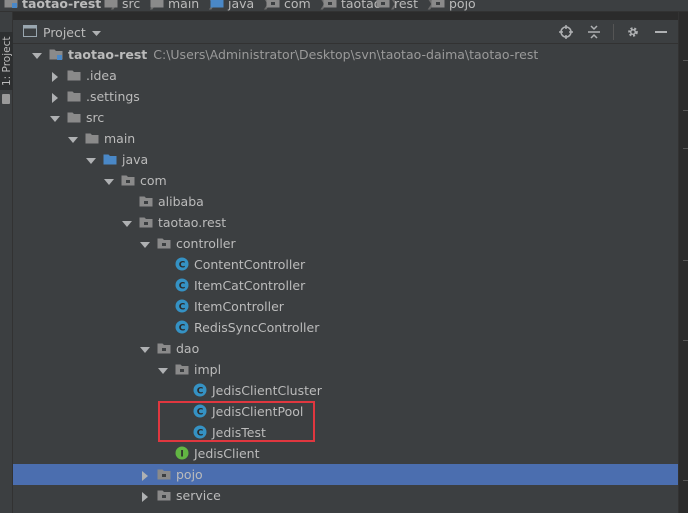 The height and width of the screenshot is (513, 688). I want to click on breadcrumb-item: com ❯, so click(297, 5).